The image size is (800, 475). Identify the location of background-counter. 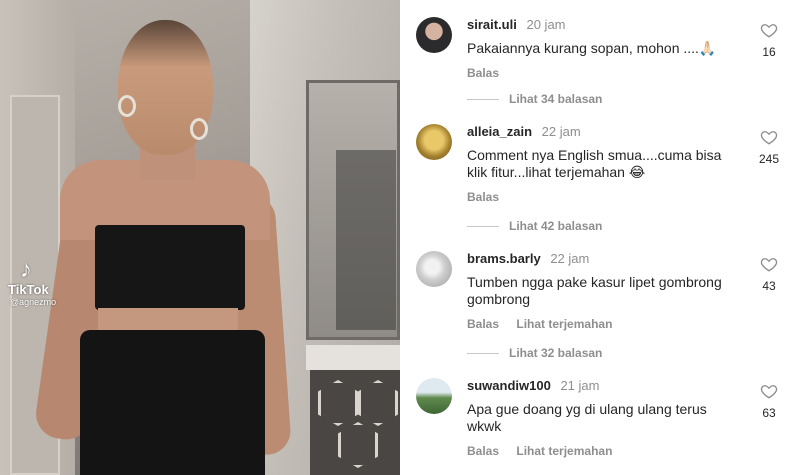
(353, 357).